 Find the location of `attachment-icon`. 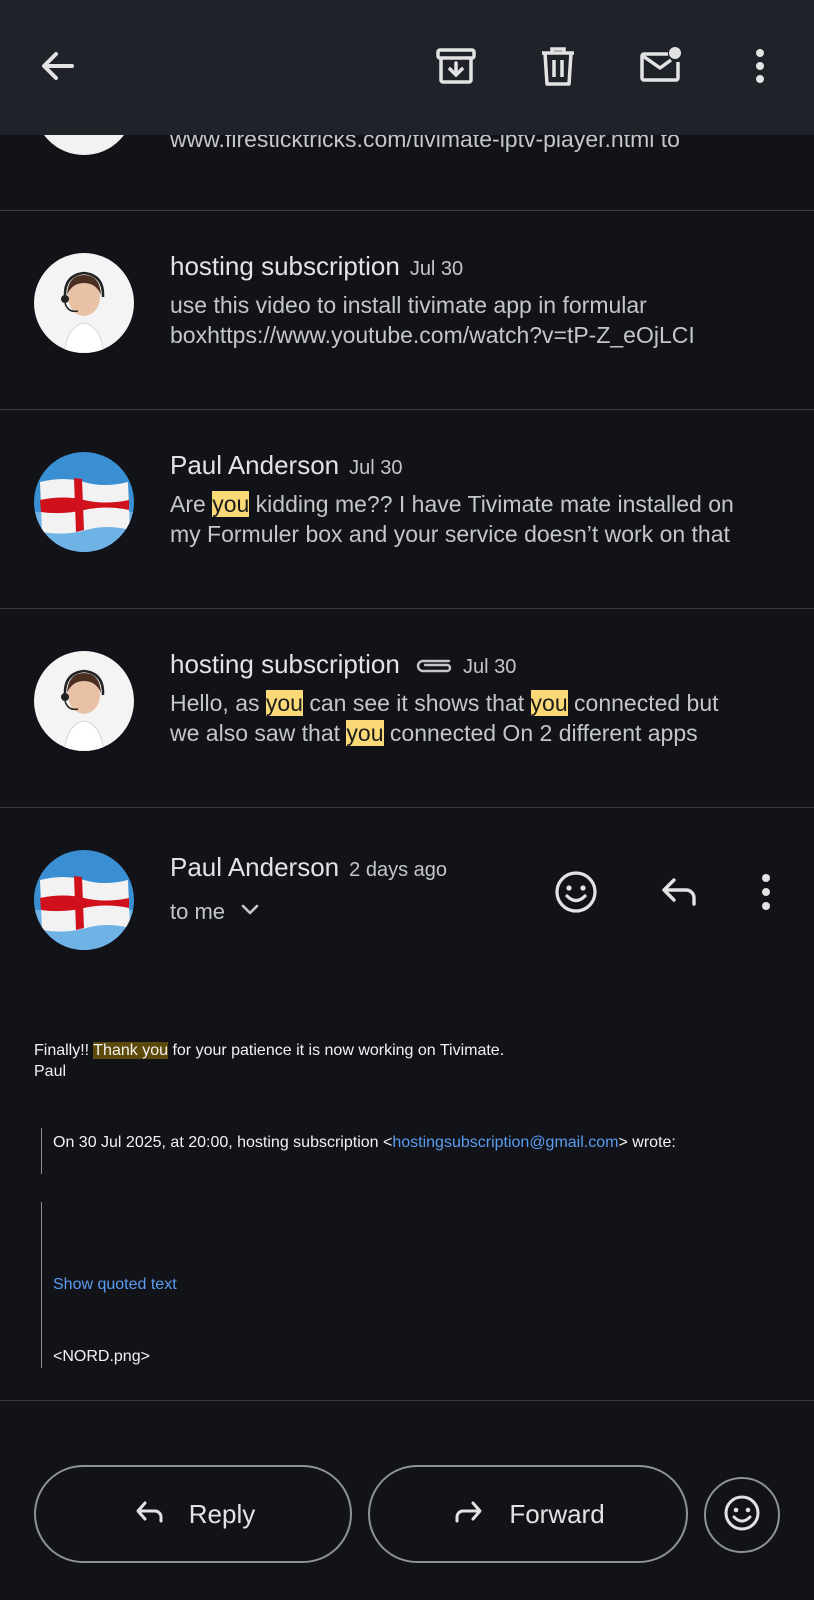

attachment-icon is located at coordinates (433, 666).